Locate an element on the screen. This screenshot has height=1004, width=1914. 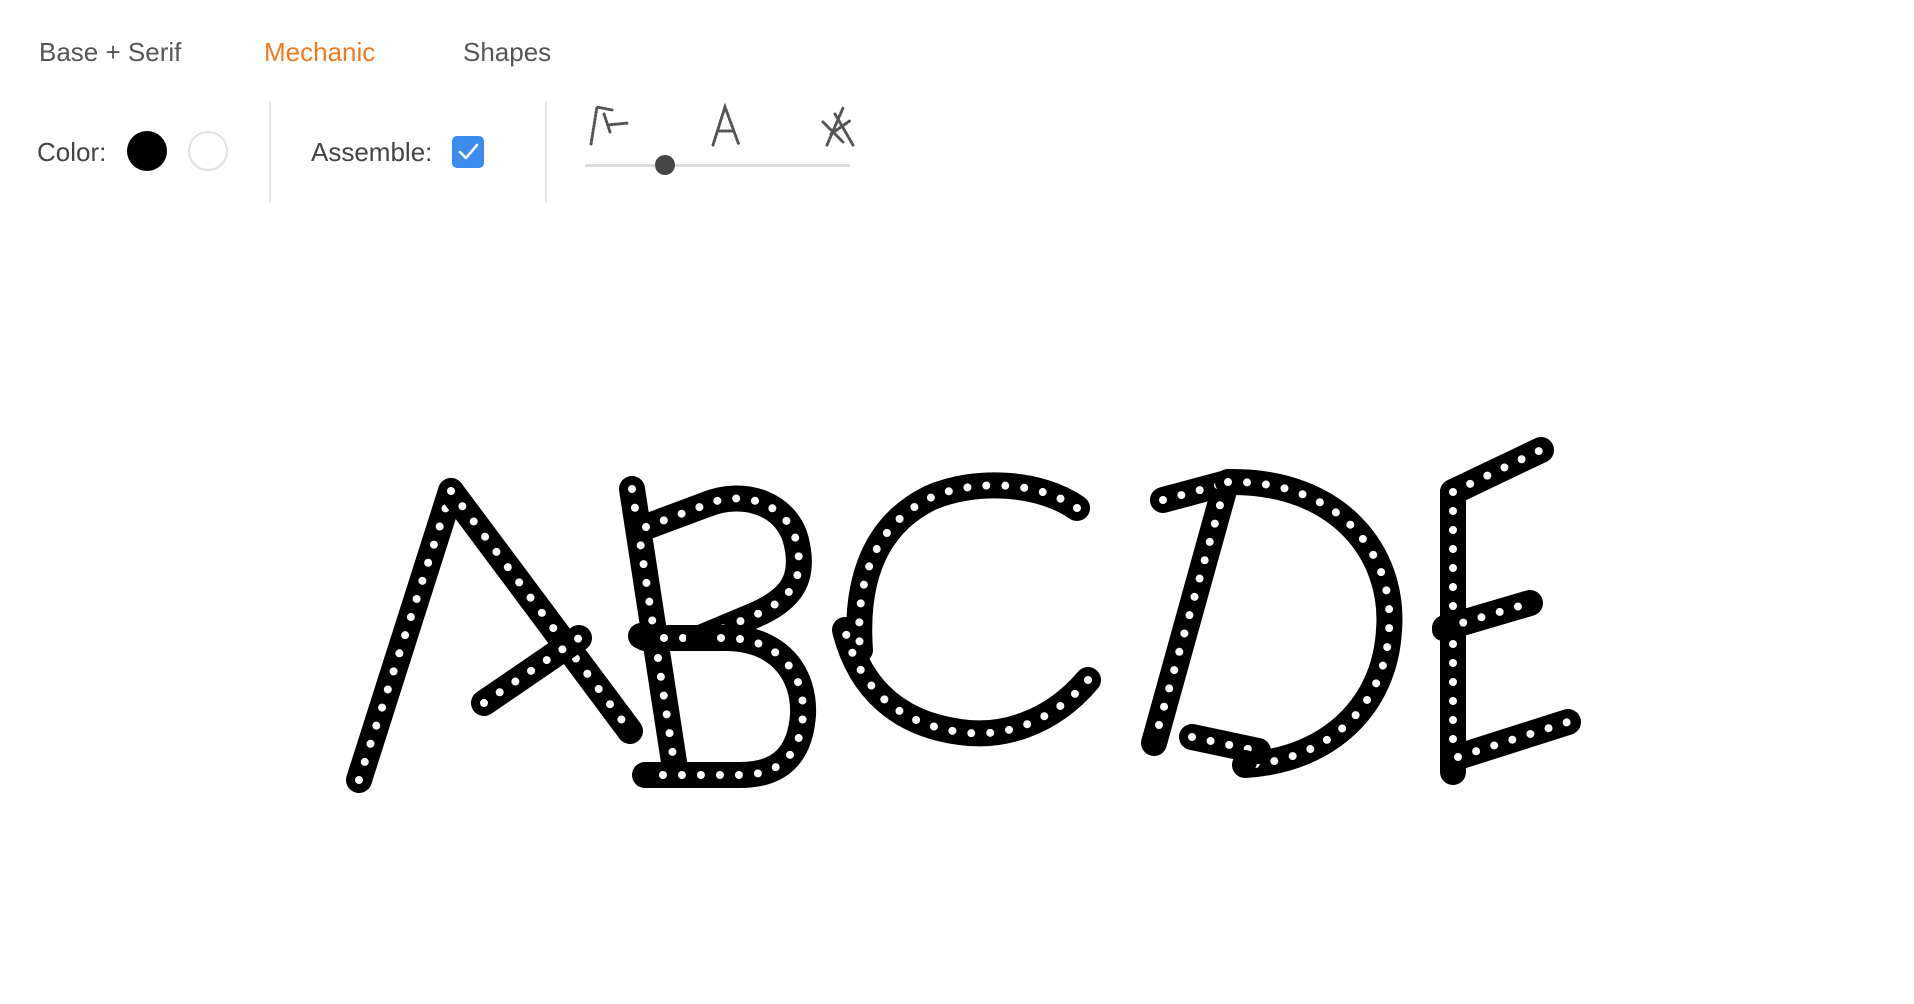
checkmark-icon is located at coordinates (468, 151).